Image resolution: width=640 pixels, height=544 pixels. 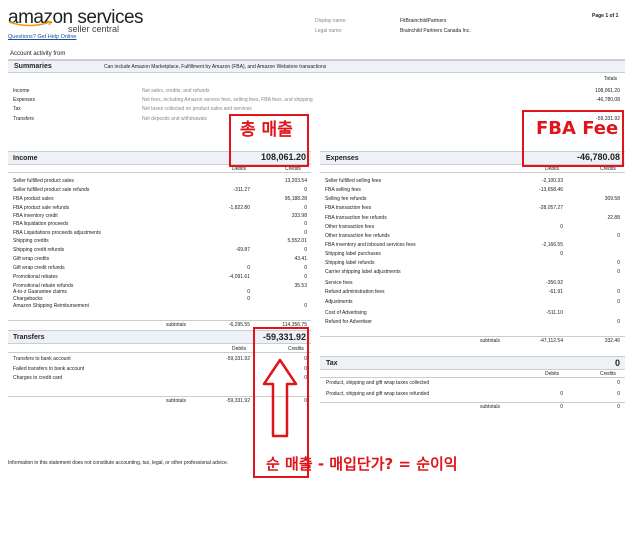 I want to click on tax-title: Tax, so click(x=332, y=363).